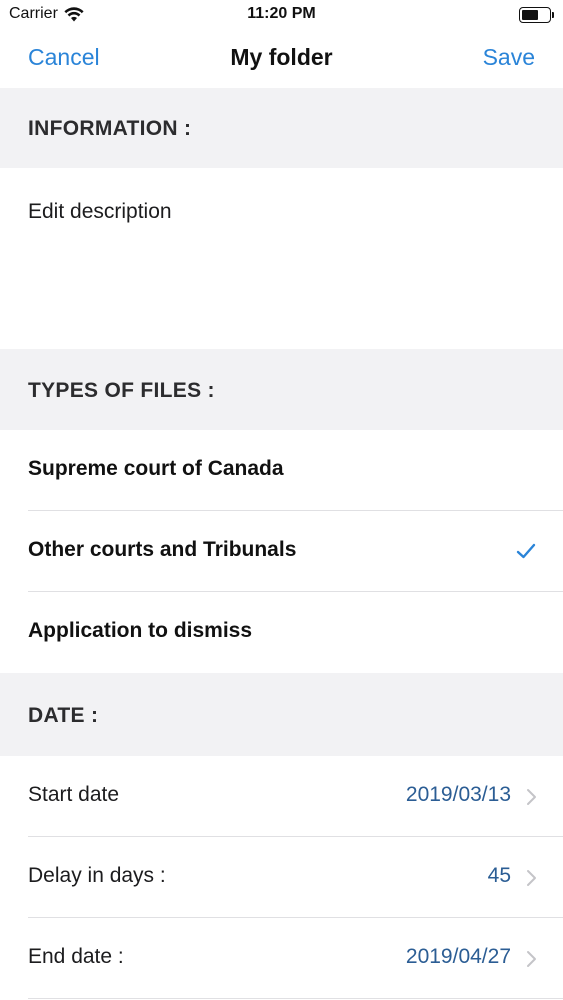  What do you see at coordinates (530, 15) in the screenshot?
I see `battery-level` at bounding box center [530, 15].